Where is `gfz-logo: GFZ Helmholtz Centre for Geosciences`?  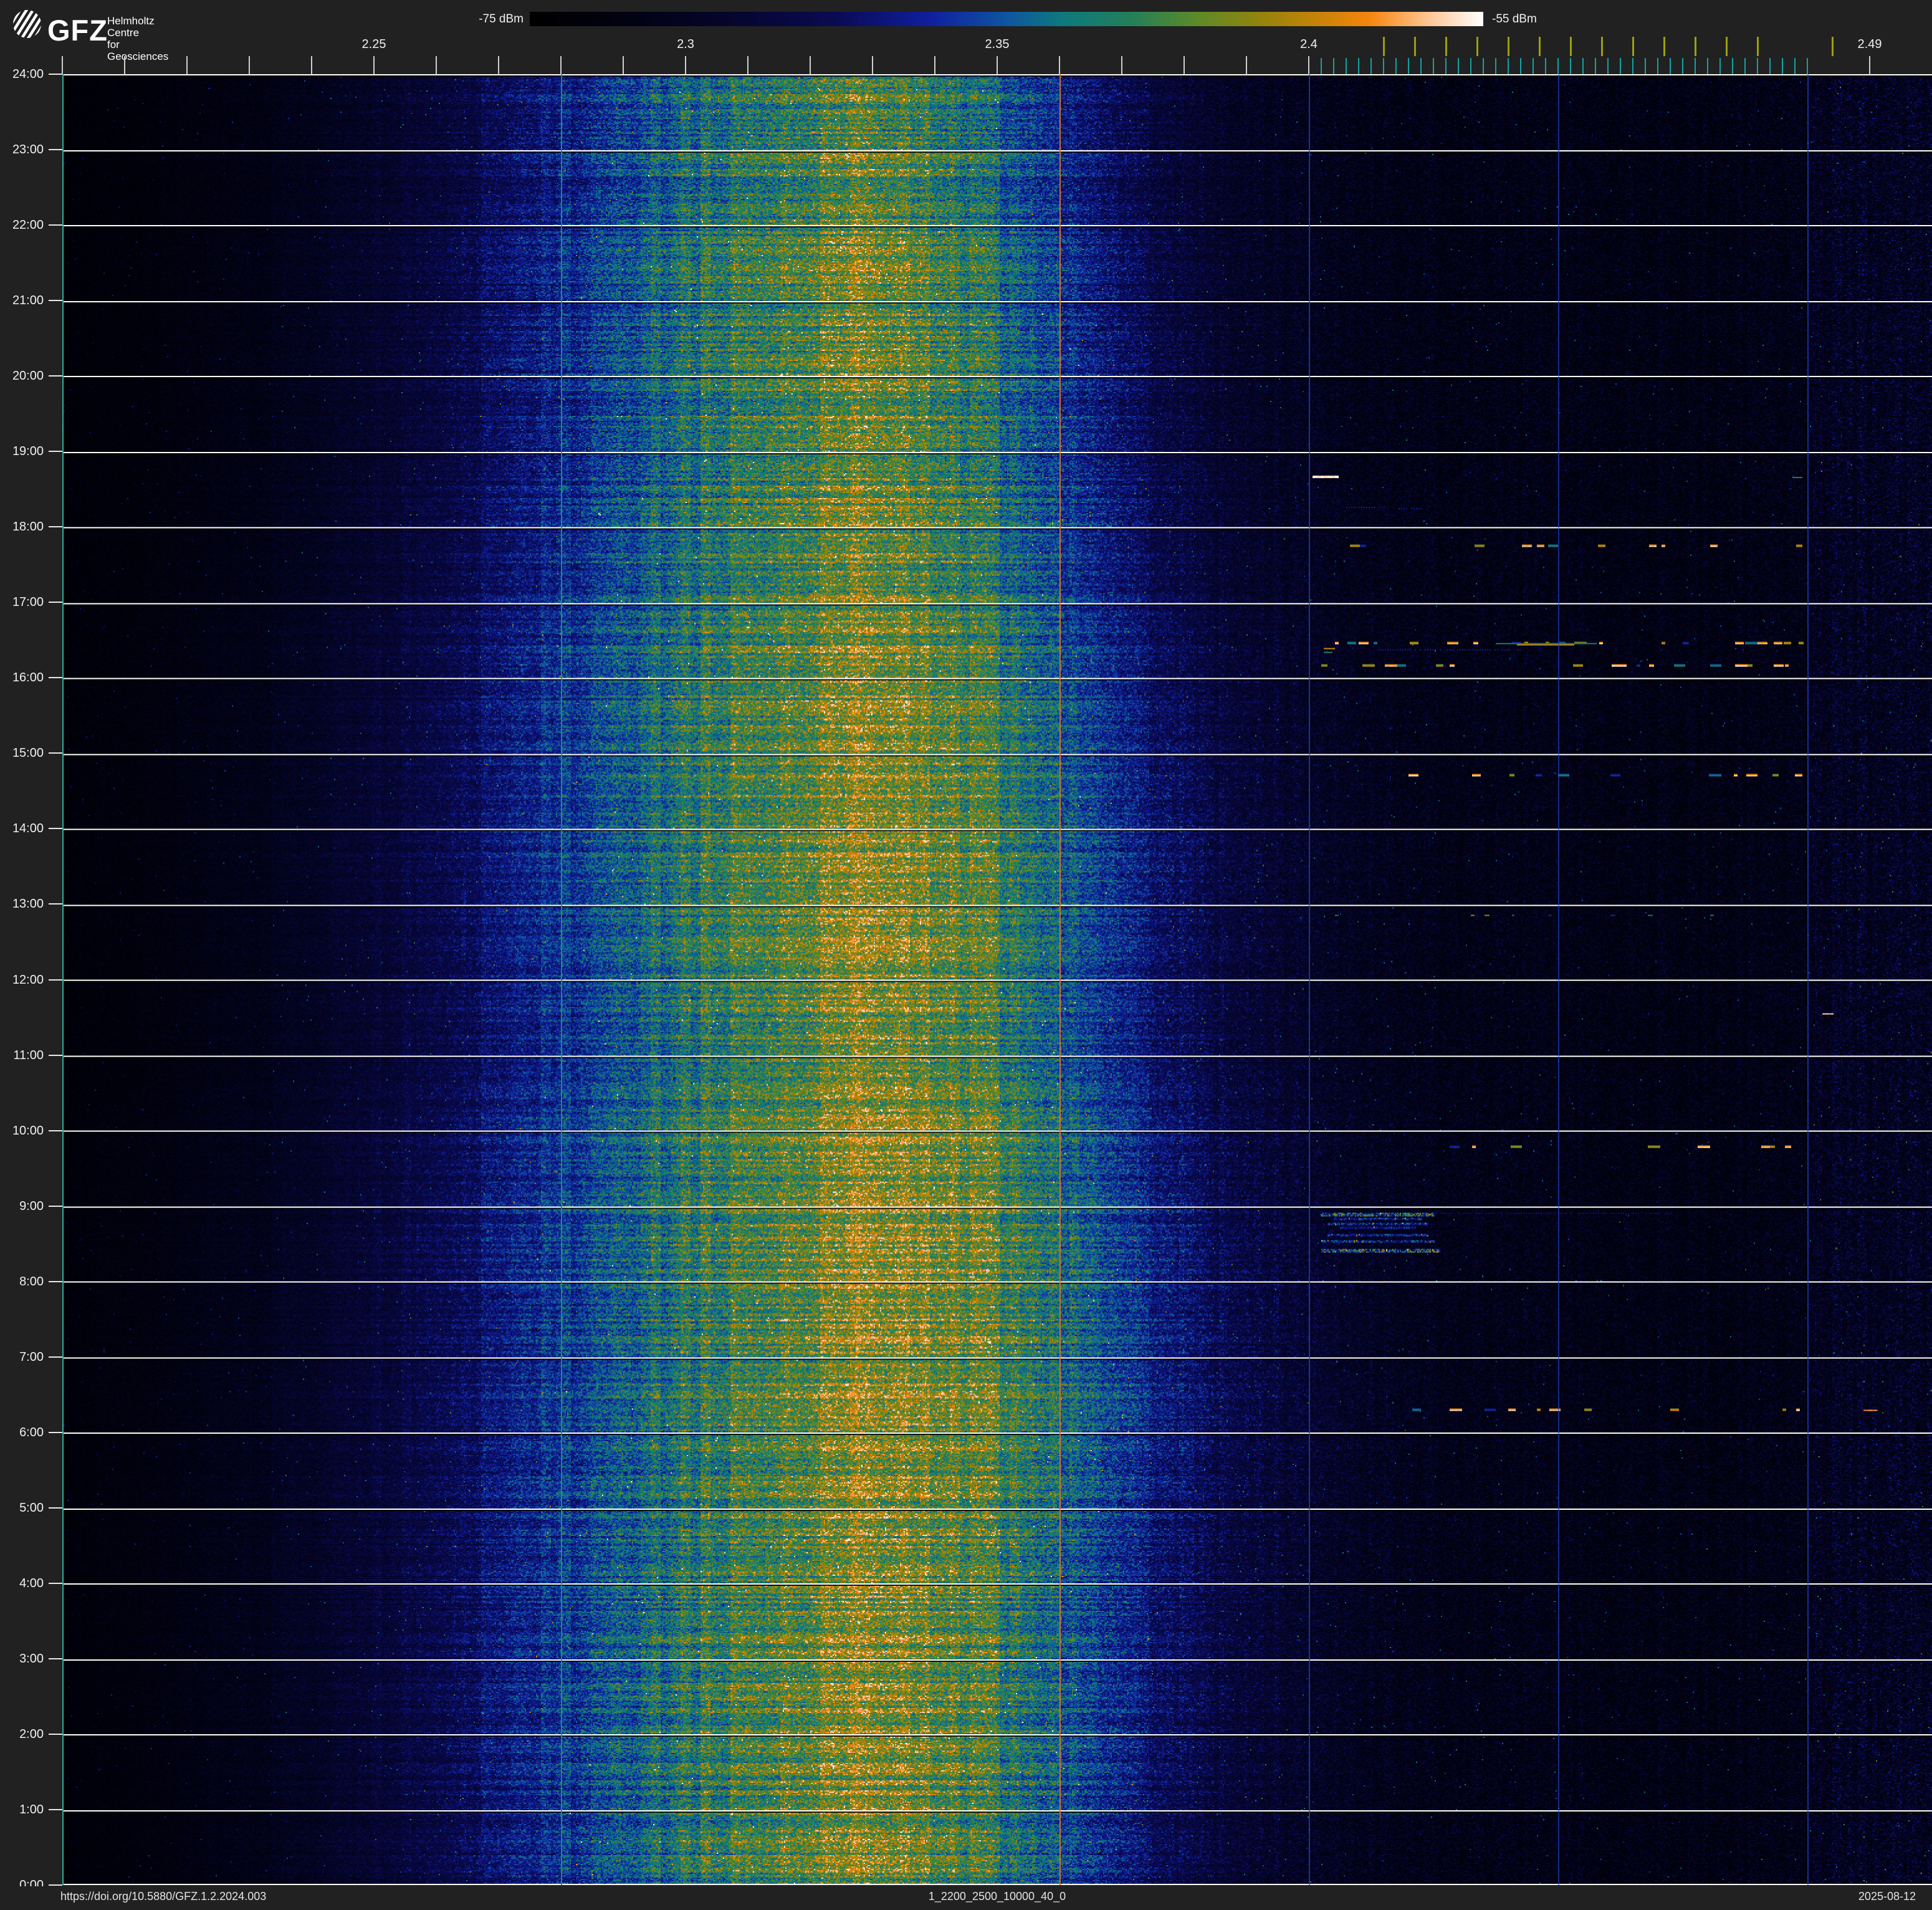
gfz-logo: GFZ Helmholtz Centre for Geosciences is located at coordinates (90, 35).